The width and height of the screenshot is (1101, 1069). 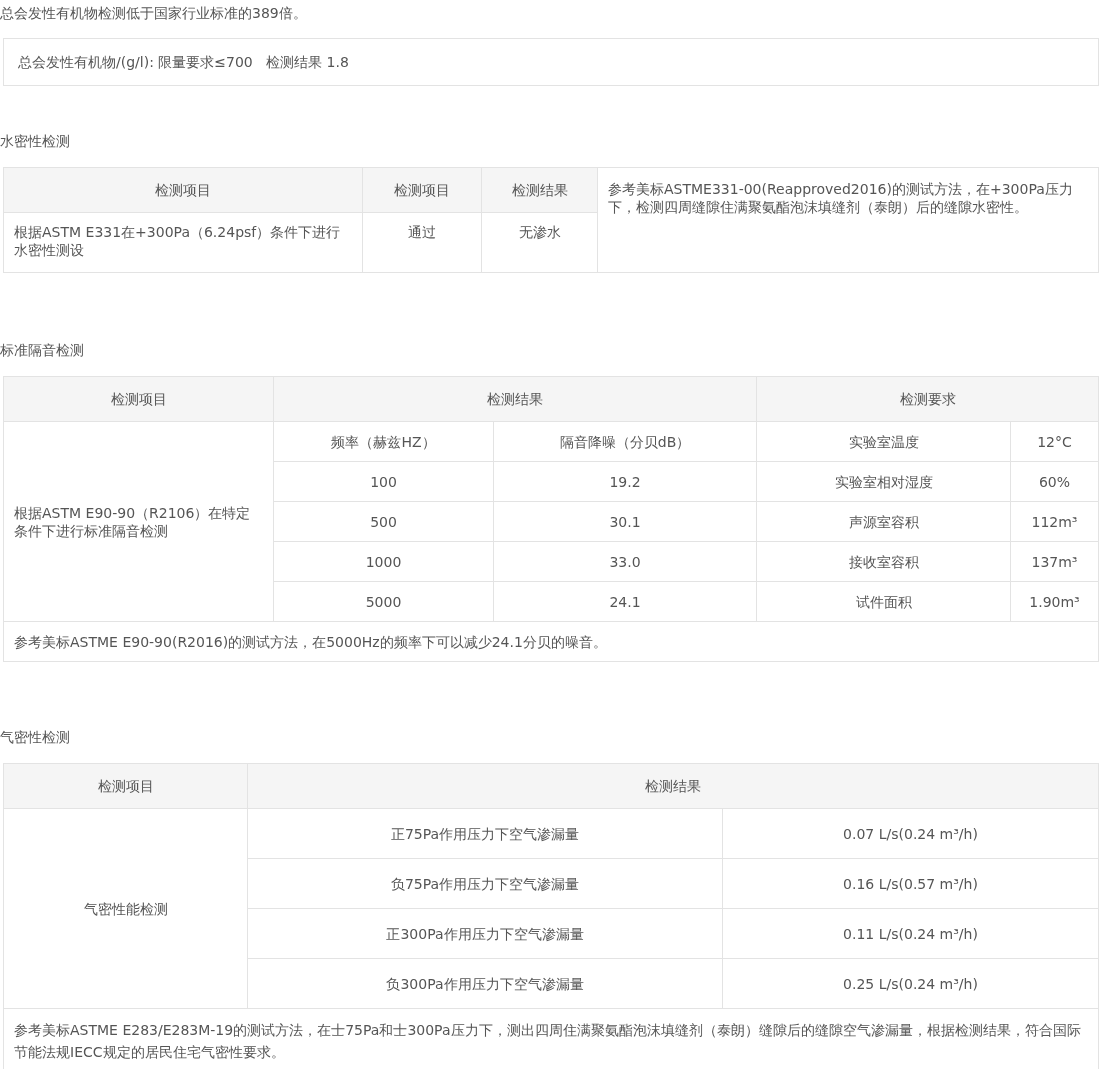 What do you see at coordinates (551, 641) in the screenshot?
I see `table-cell: 参考美标ASTME E90-90(R2016)的测试方法，在5000Hz的频率下可以减少24.1分贝的噪音。` at bounding box center [551, 641].